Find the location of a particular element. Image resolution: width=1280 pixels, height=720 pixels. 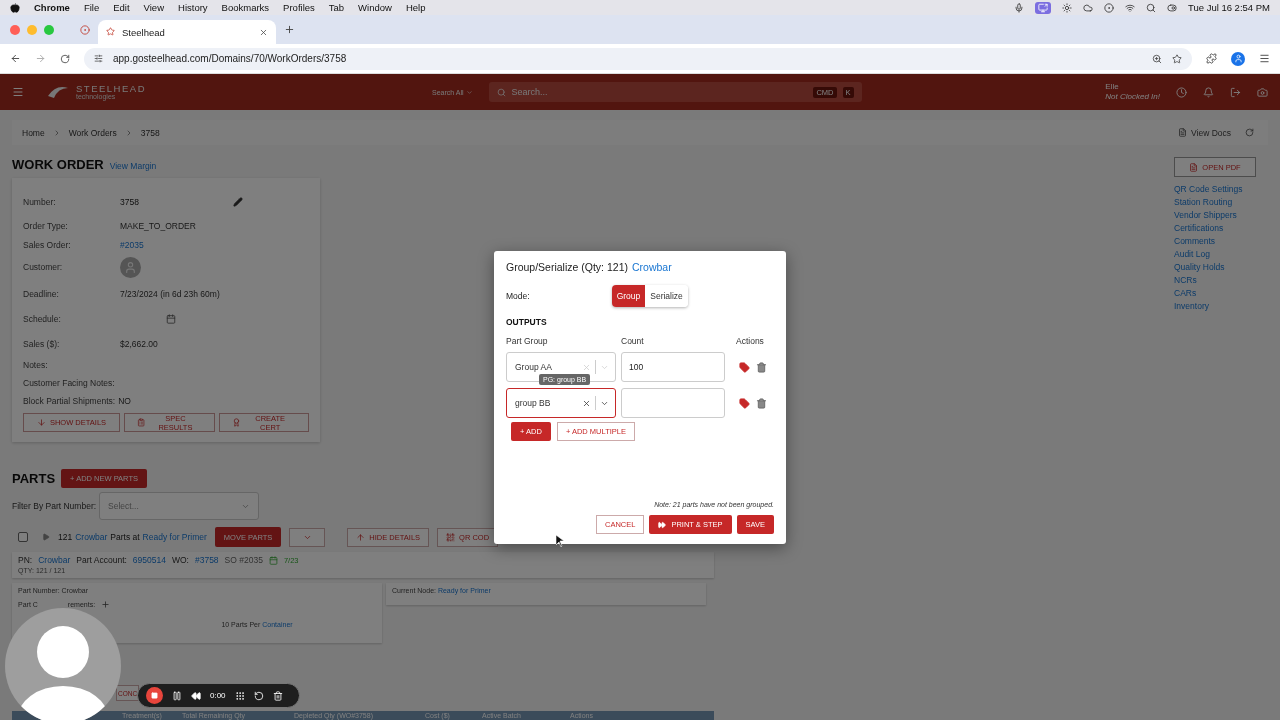

mode-toggle: Serialize is located at coordinates (666, 296).